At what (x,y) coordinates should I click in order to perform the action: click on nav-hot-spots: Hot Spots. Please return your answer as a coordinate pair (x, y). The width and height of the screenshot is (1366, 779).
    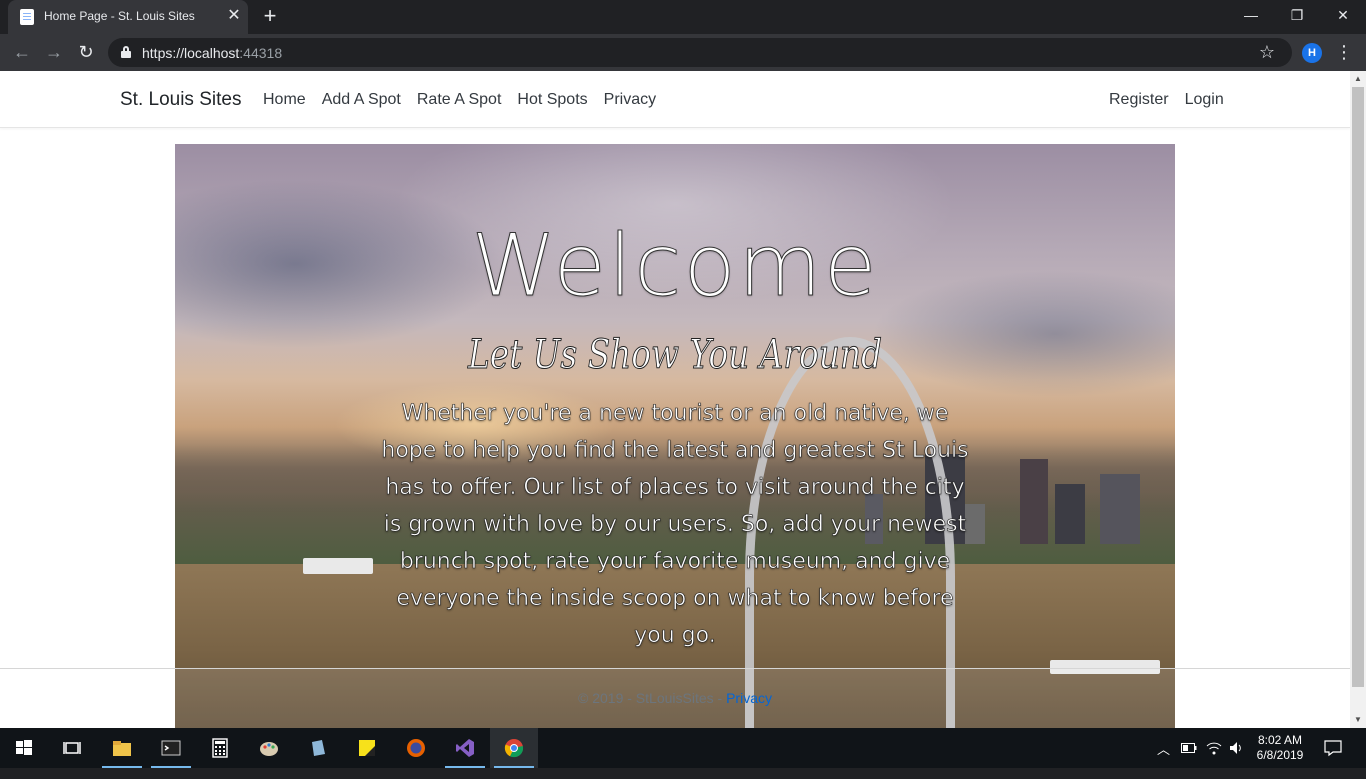
    Looking at the image, I should click on (552, 100).